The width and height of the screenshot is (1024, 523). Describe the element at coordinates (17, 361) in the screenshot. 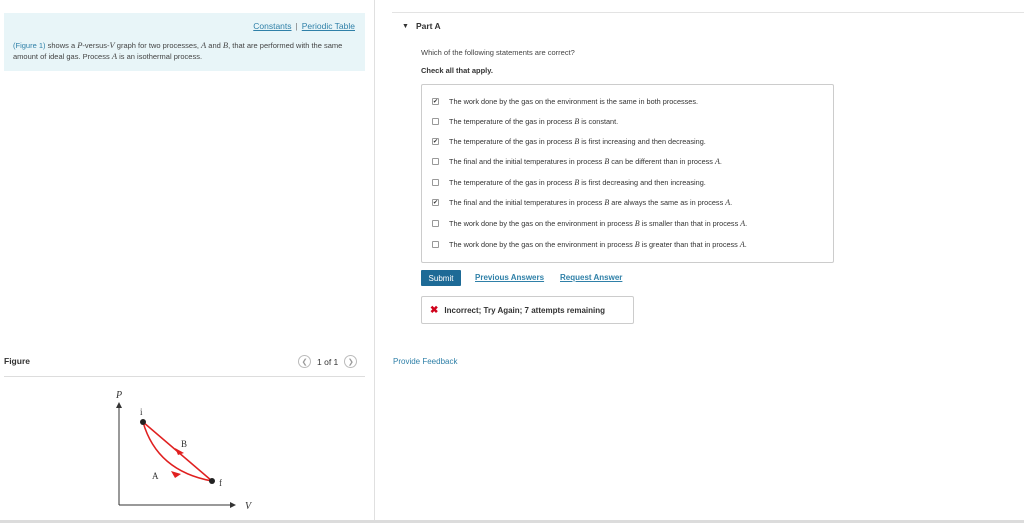

I see `figure-header: Figure` at that location.